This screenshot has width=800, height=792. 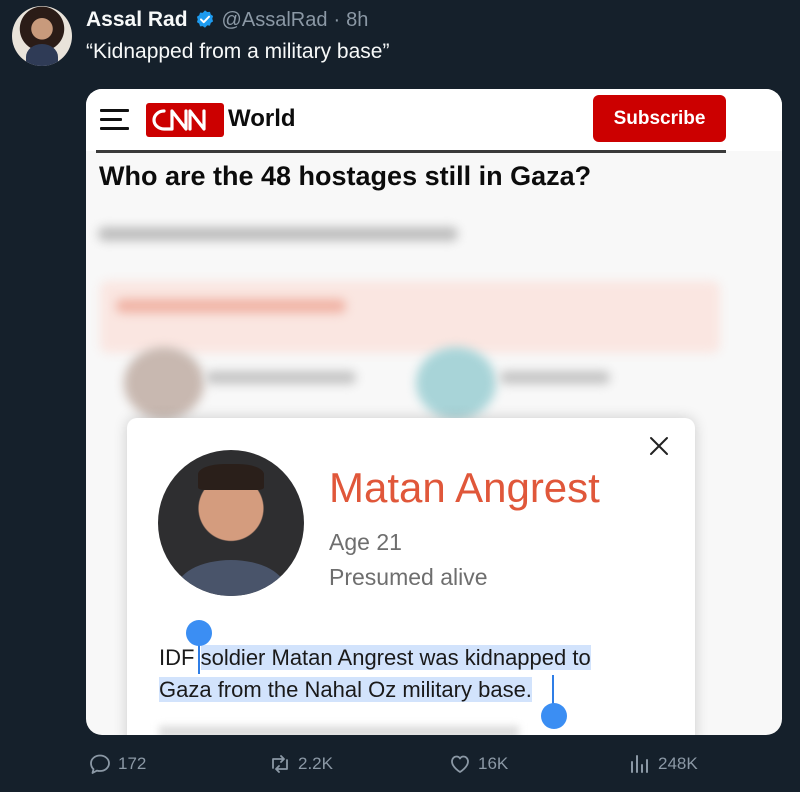 What do you see at coordinates (639, 764) in the screenshot?
I see `analytics-icon` at bounding box center [639, 764].